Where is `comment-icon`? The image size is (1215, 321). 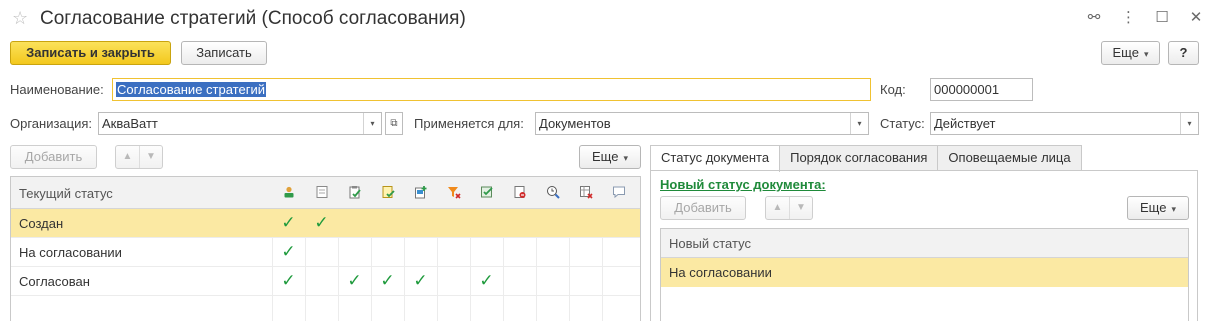
comment-icon is located at coordinates (618, 192).